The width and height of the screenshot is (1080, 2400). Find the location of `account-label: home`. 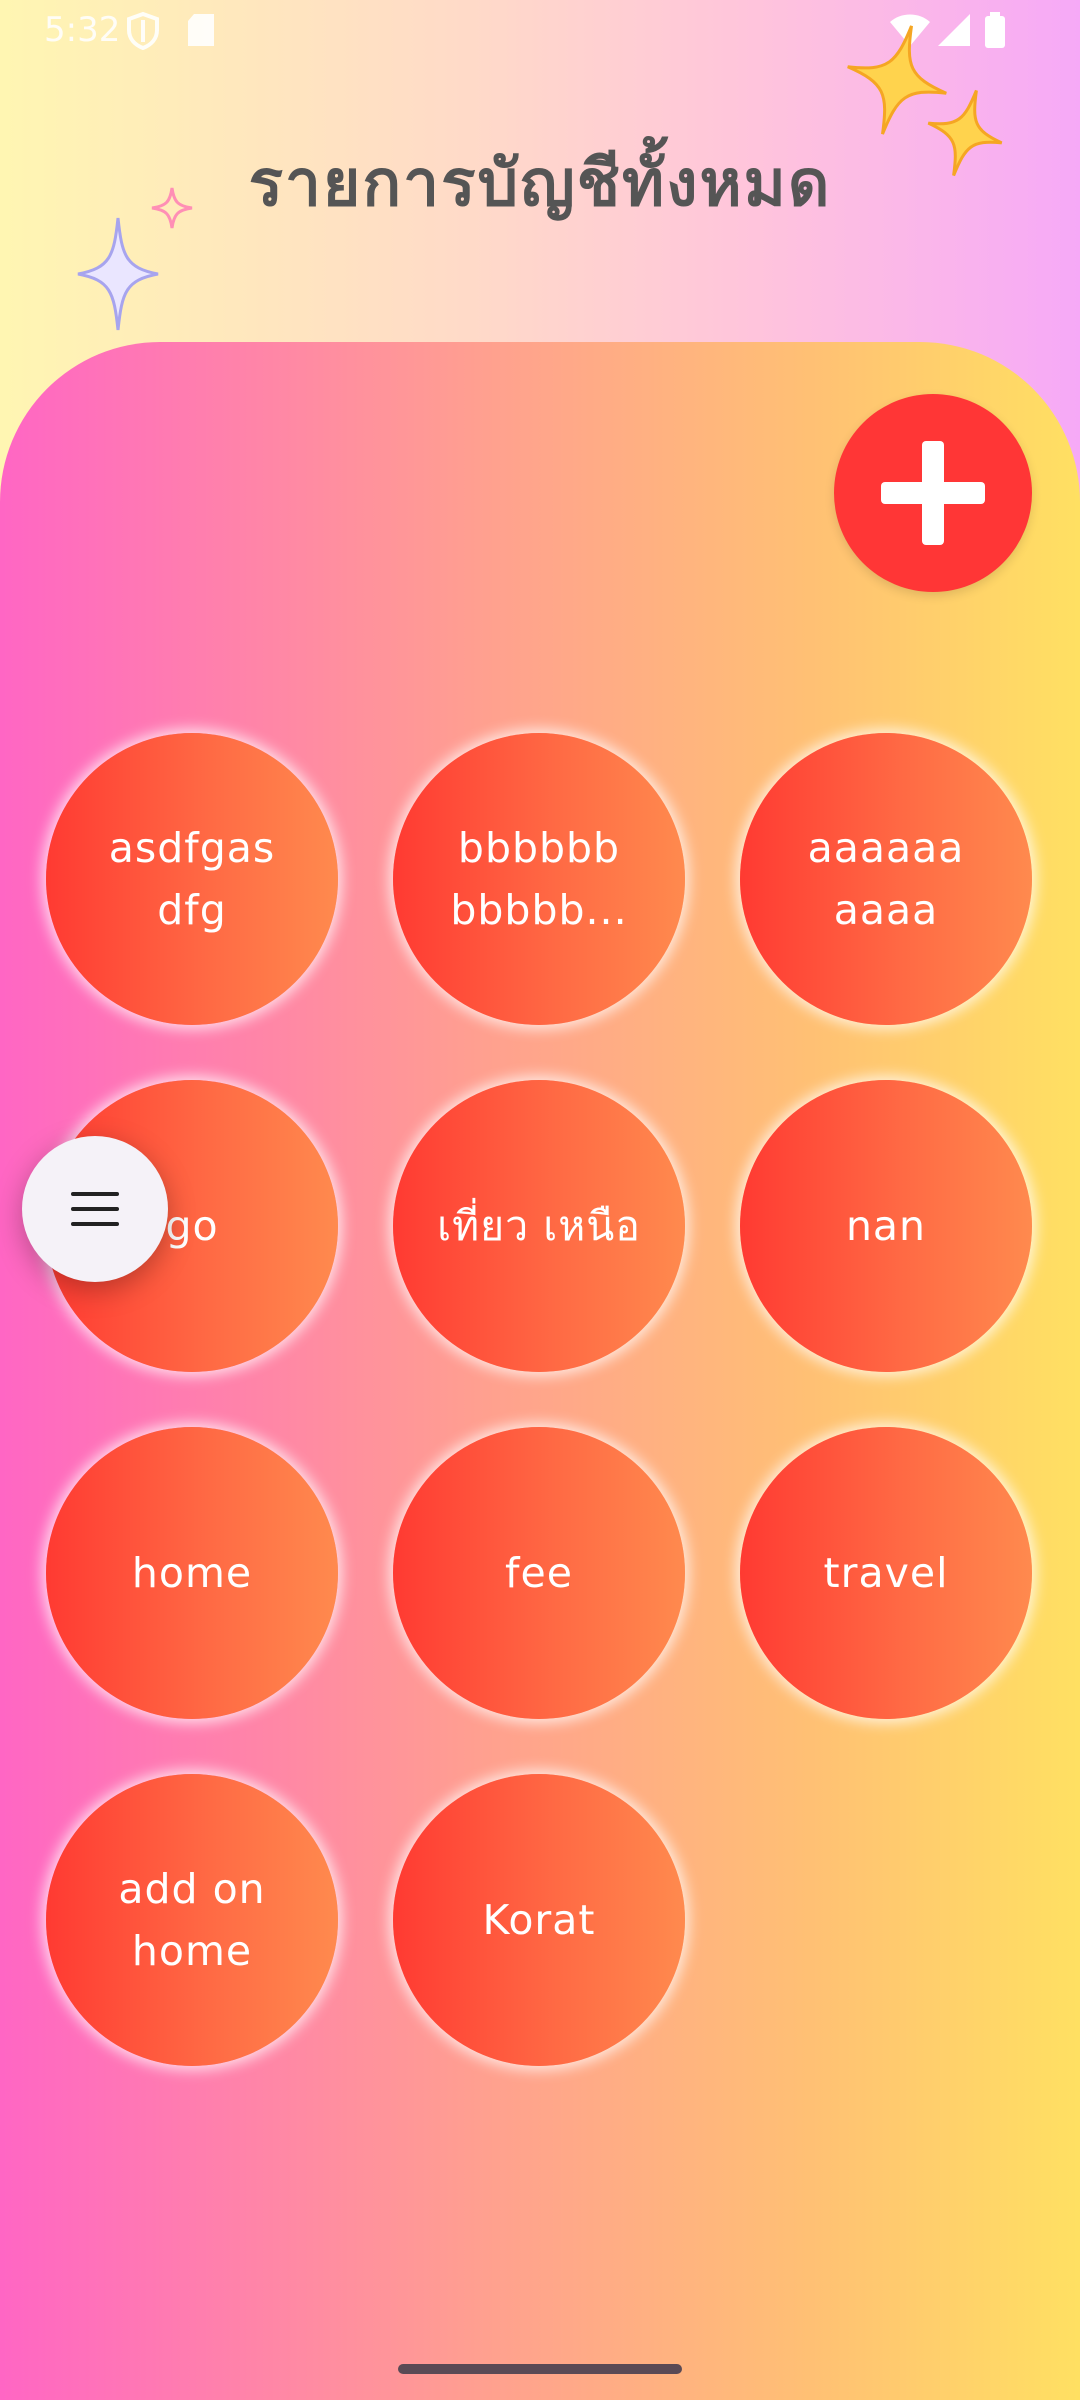

account-label: home is located at coordinates (192, 1573).